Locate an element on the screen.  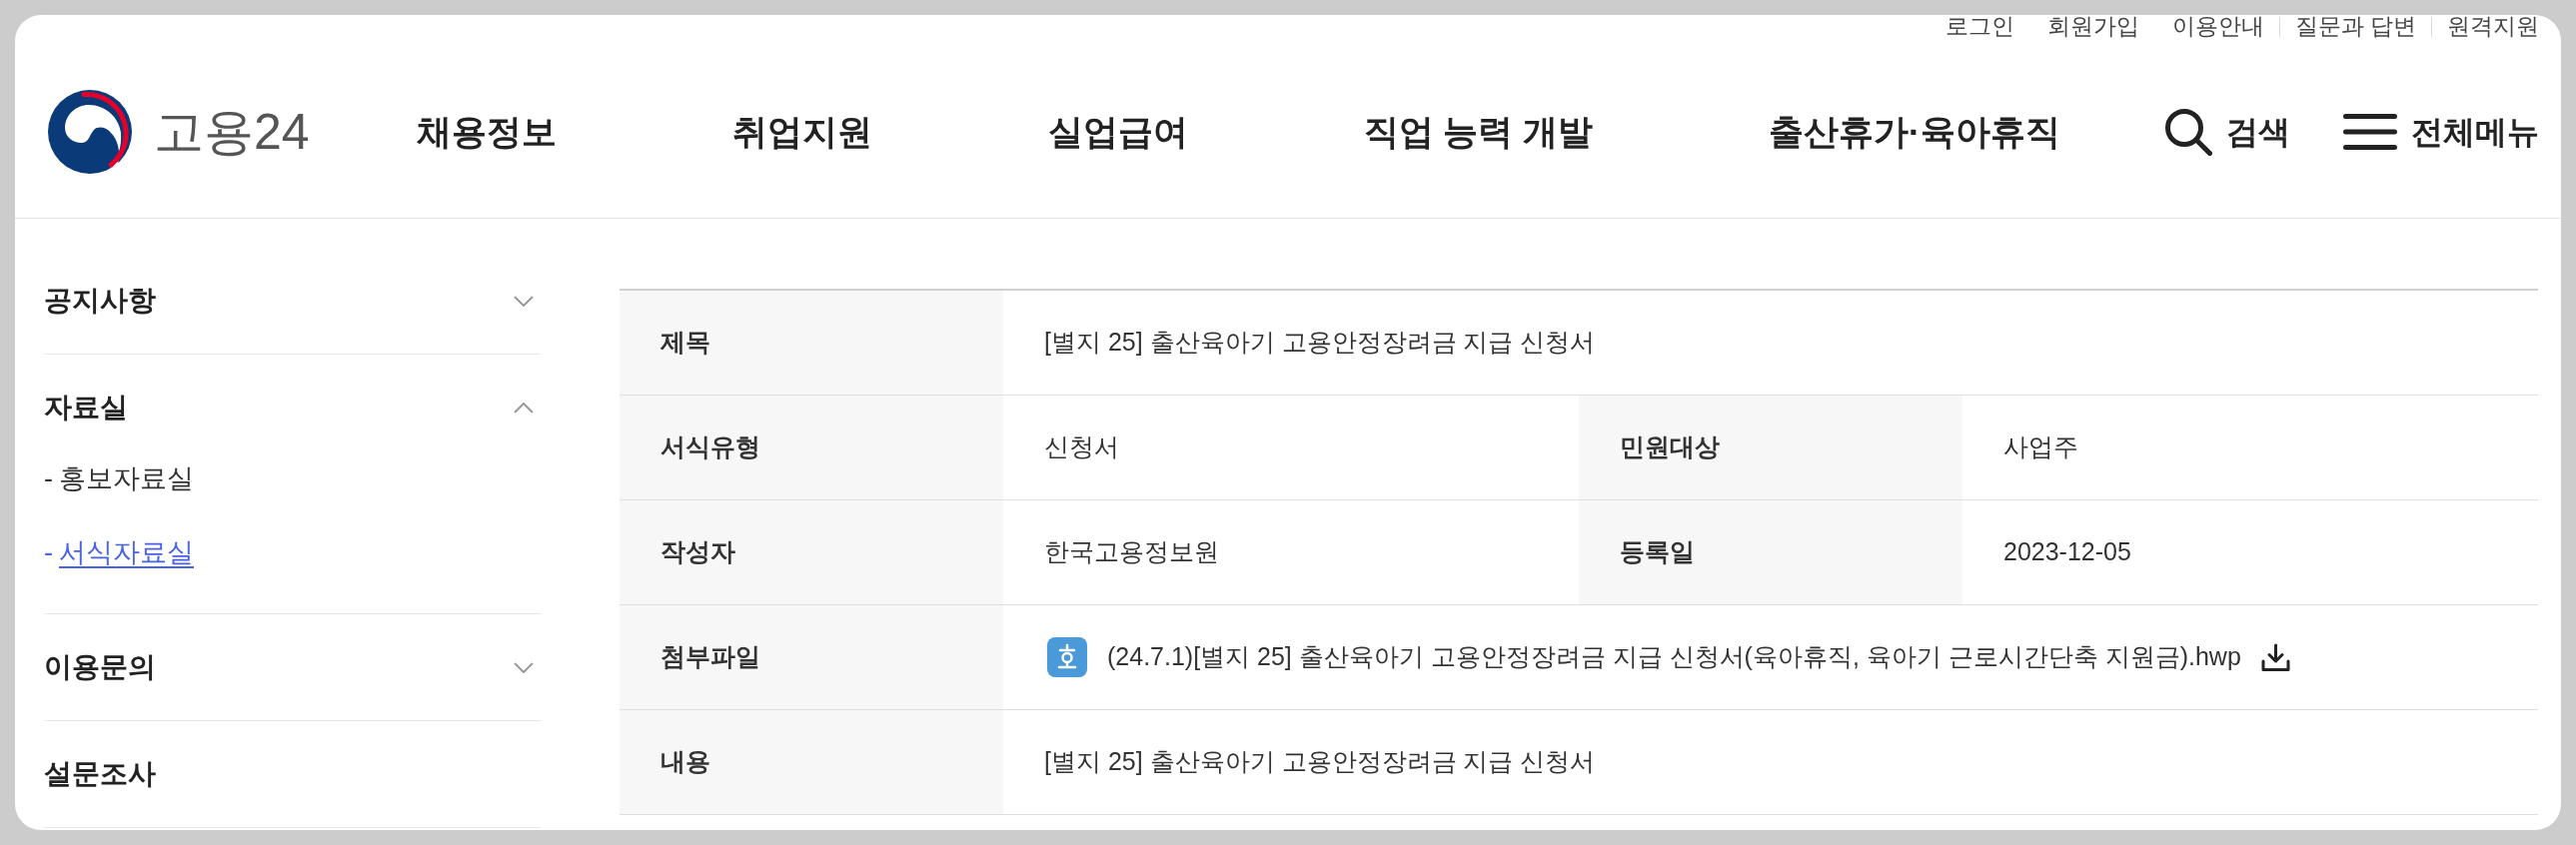
menu-icon is located at coordinates (2370, 131).